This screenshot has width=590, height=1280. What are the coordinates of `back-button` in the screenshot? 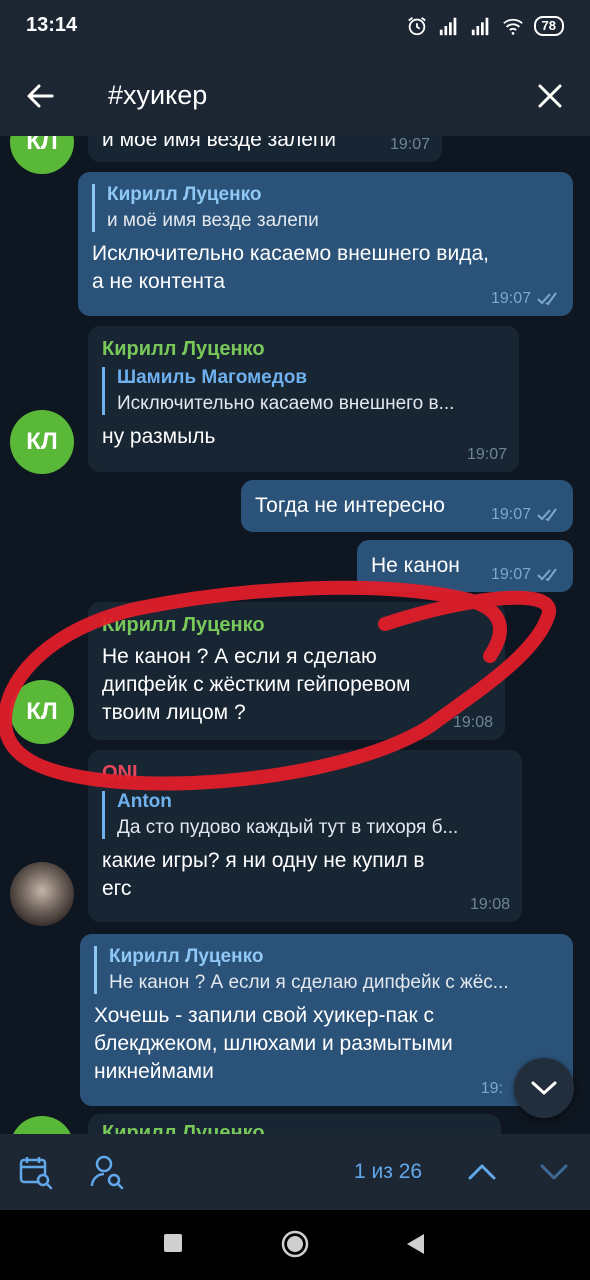 It's located at (415, 1244).